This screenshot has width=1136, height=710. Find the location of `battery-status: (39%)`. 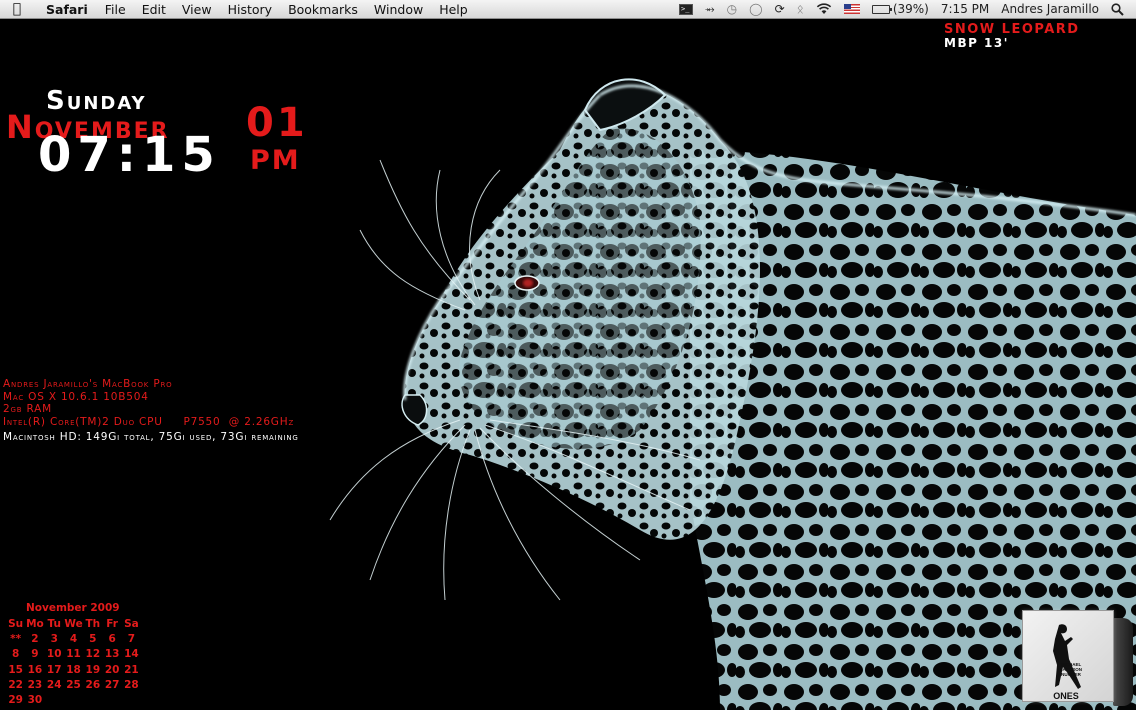

battery-status: (39%) is located at coordinates (900, 9).